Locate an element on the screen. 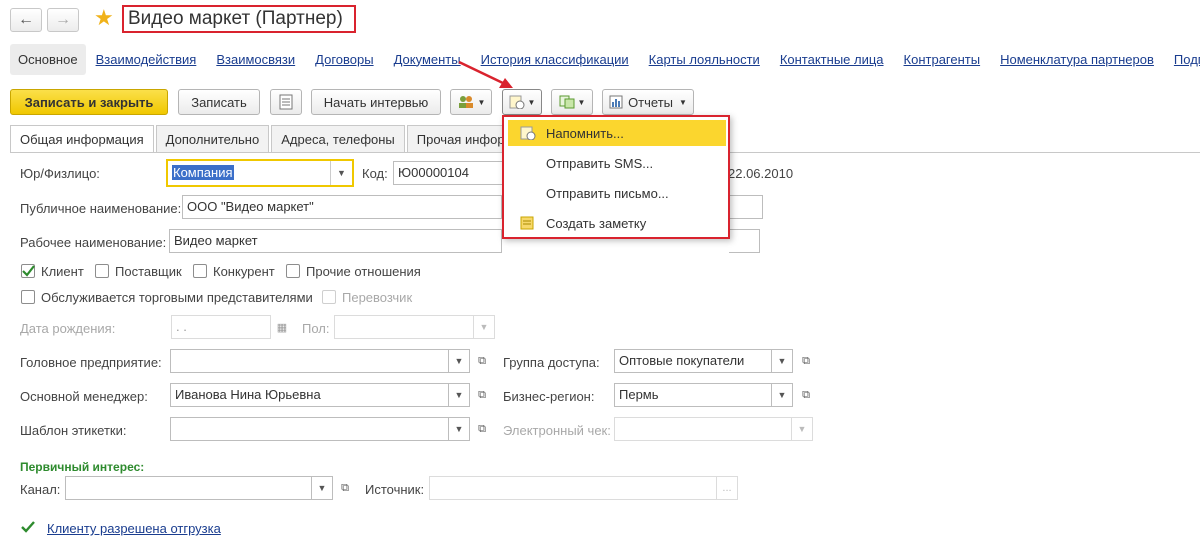 This screenshot has height=542, width=1200. legal-type-select: Компания is located at coordinates (260, 173).